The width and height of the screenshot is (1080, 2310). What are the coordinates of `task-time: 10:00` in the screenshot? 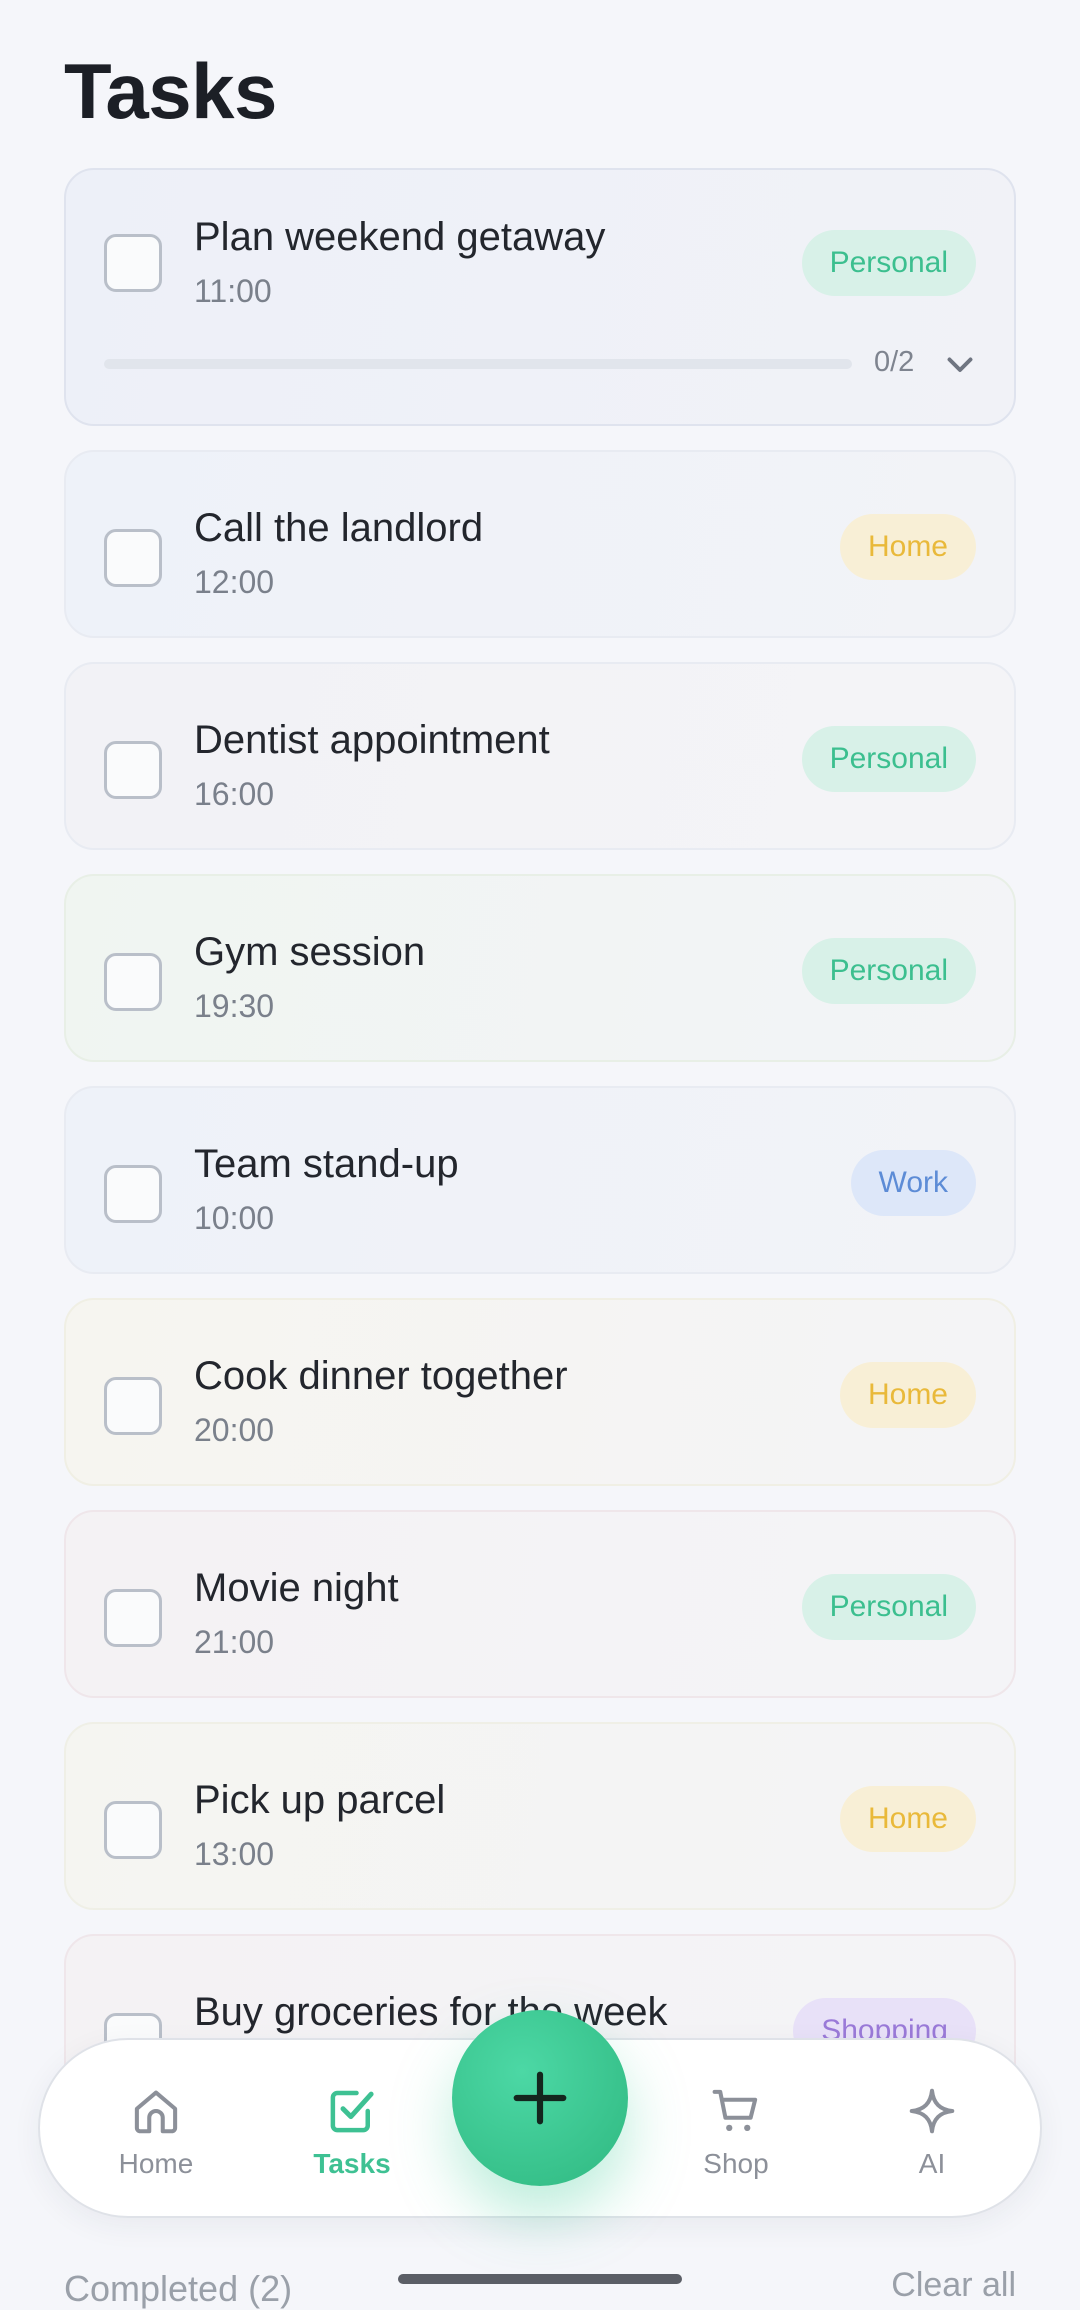 It's located at (234, 1218).